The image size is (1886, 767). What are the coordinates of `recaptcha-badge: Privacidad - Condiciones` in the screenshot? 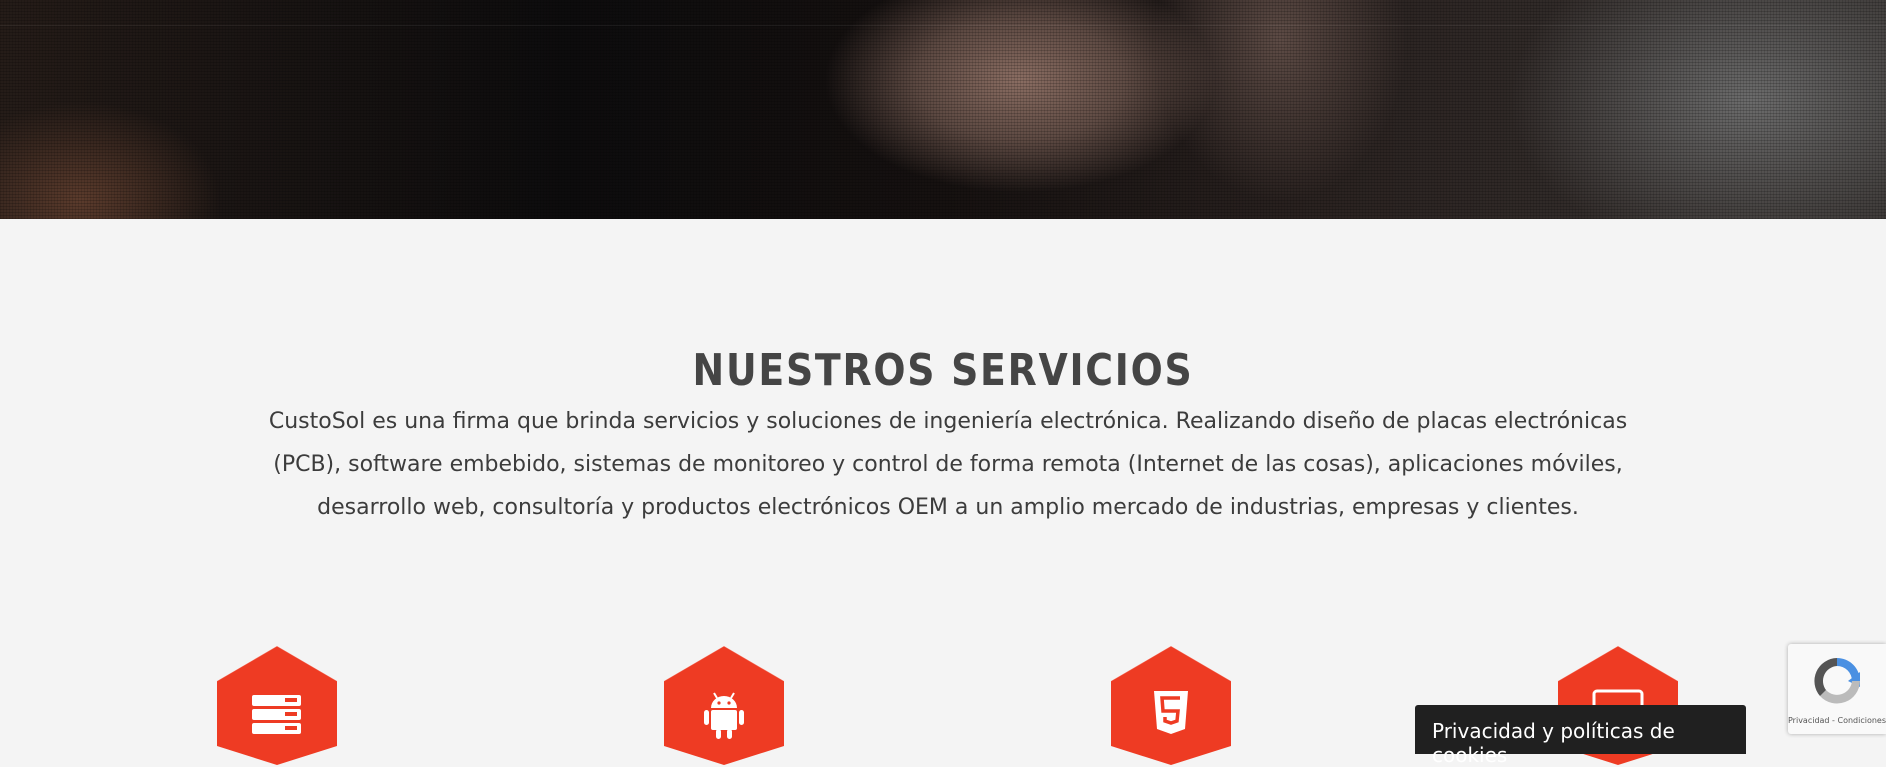 It's located at (1837, 689).